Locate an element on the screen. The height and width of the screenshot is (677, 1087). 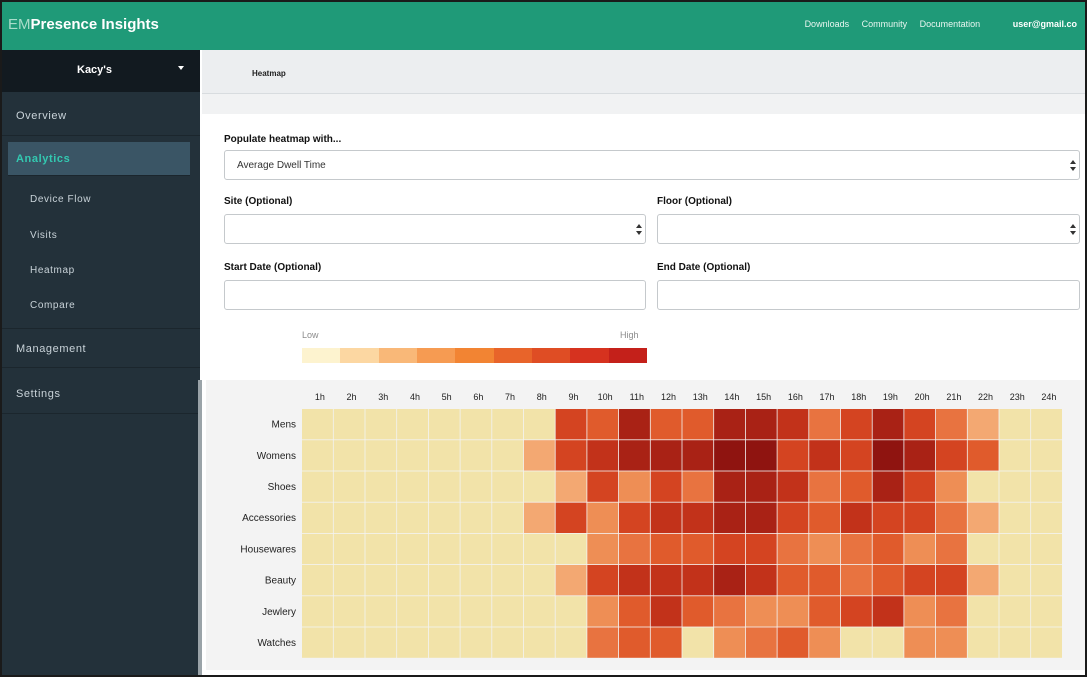
start-date-input is located at coordinates (435, 295).